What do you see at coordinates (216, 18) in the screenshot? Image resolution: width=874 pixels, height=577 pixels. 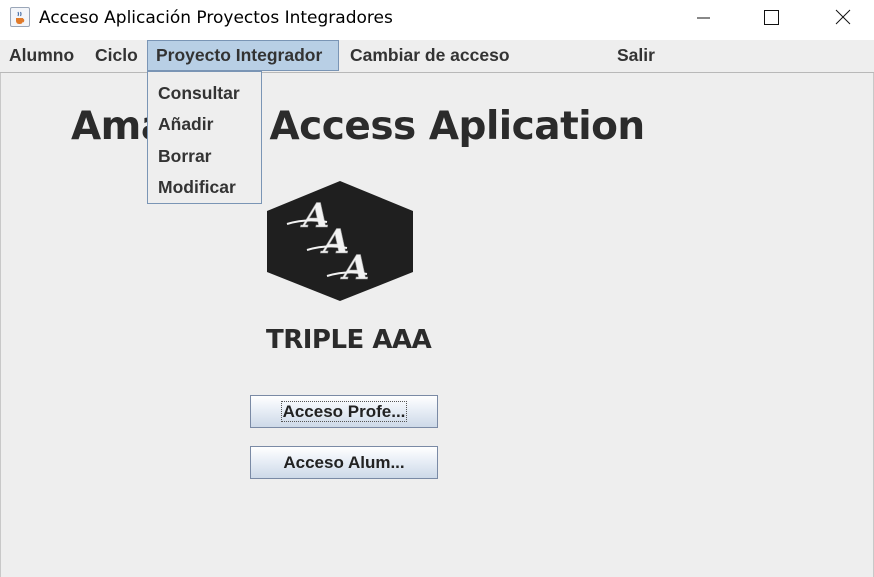 I see `window-title: Acceso Aplicación Proyectos Integradores` at bounding box center [216, 18].